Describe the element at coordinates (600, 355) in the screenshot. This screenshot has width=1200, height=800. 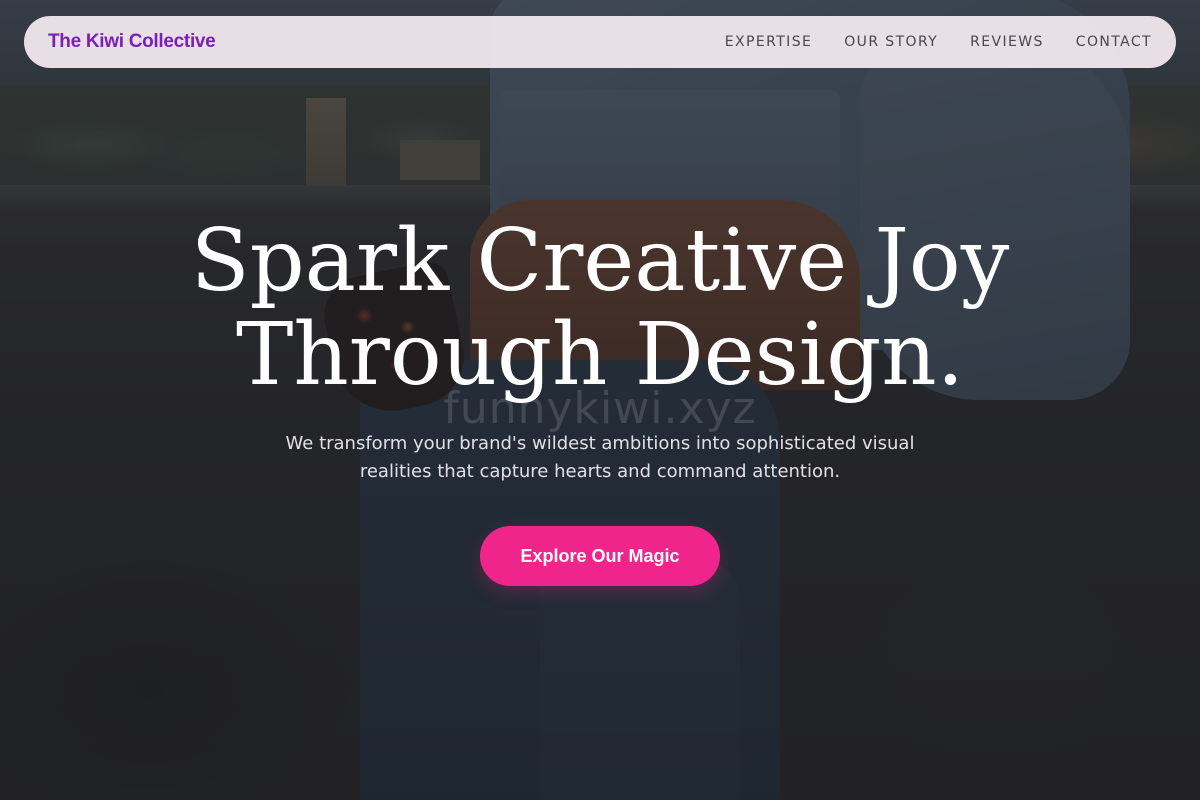
I see `hero-title-line-2: Through Design.` at that location.